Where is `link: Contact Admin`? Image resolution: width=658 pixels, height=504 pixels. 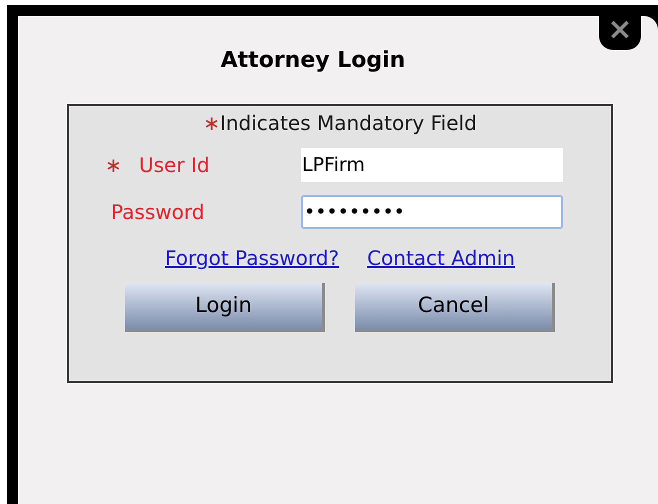
link: Contact Admin is located at coordinates (441, 258).